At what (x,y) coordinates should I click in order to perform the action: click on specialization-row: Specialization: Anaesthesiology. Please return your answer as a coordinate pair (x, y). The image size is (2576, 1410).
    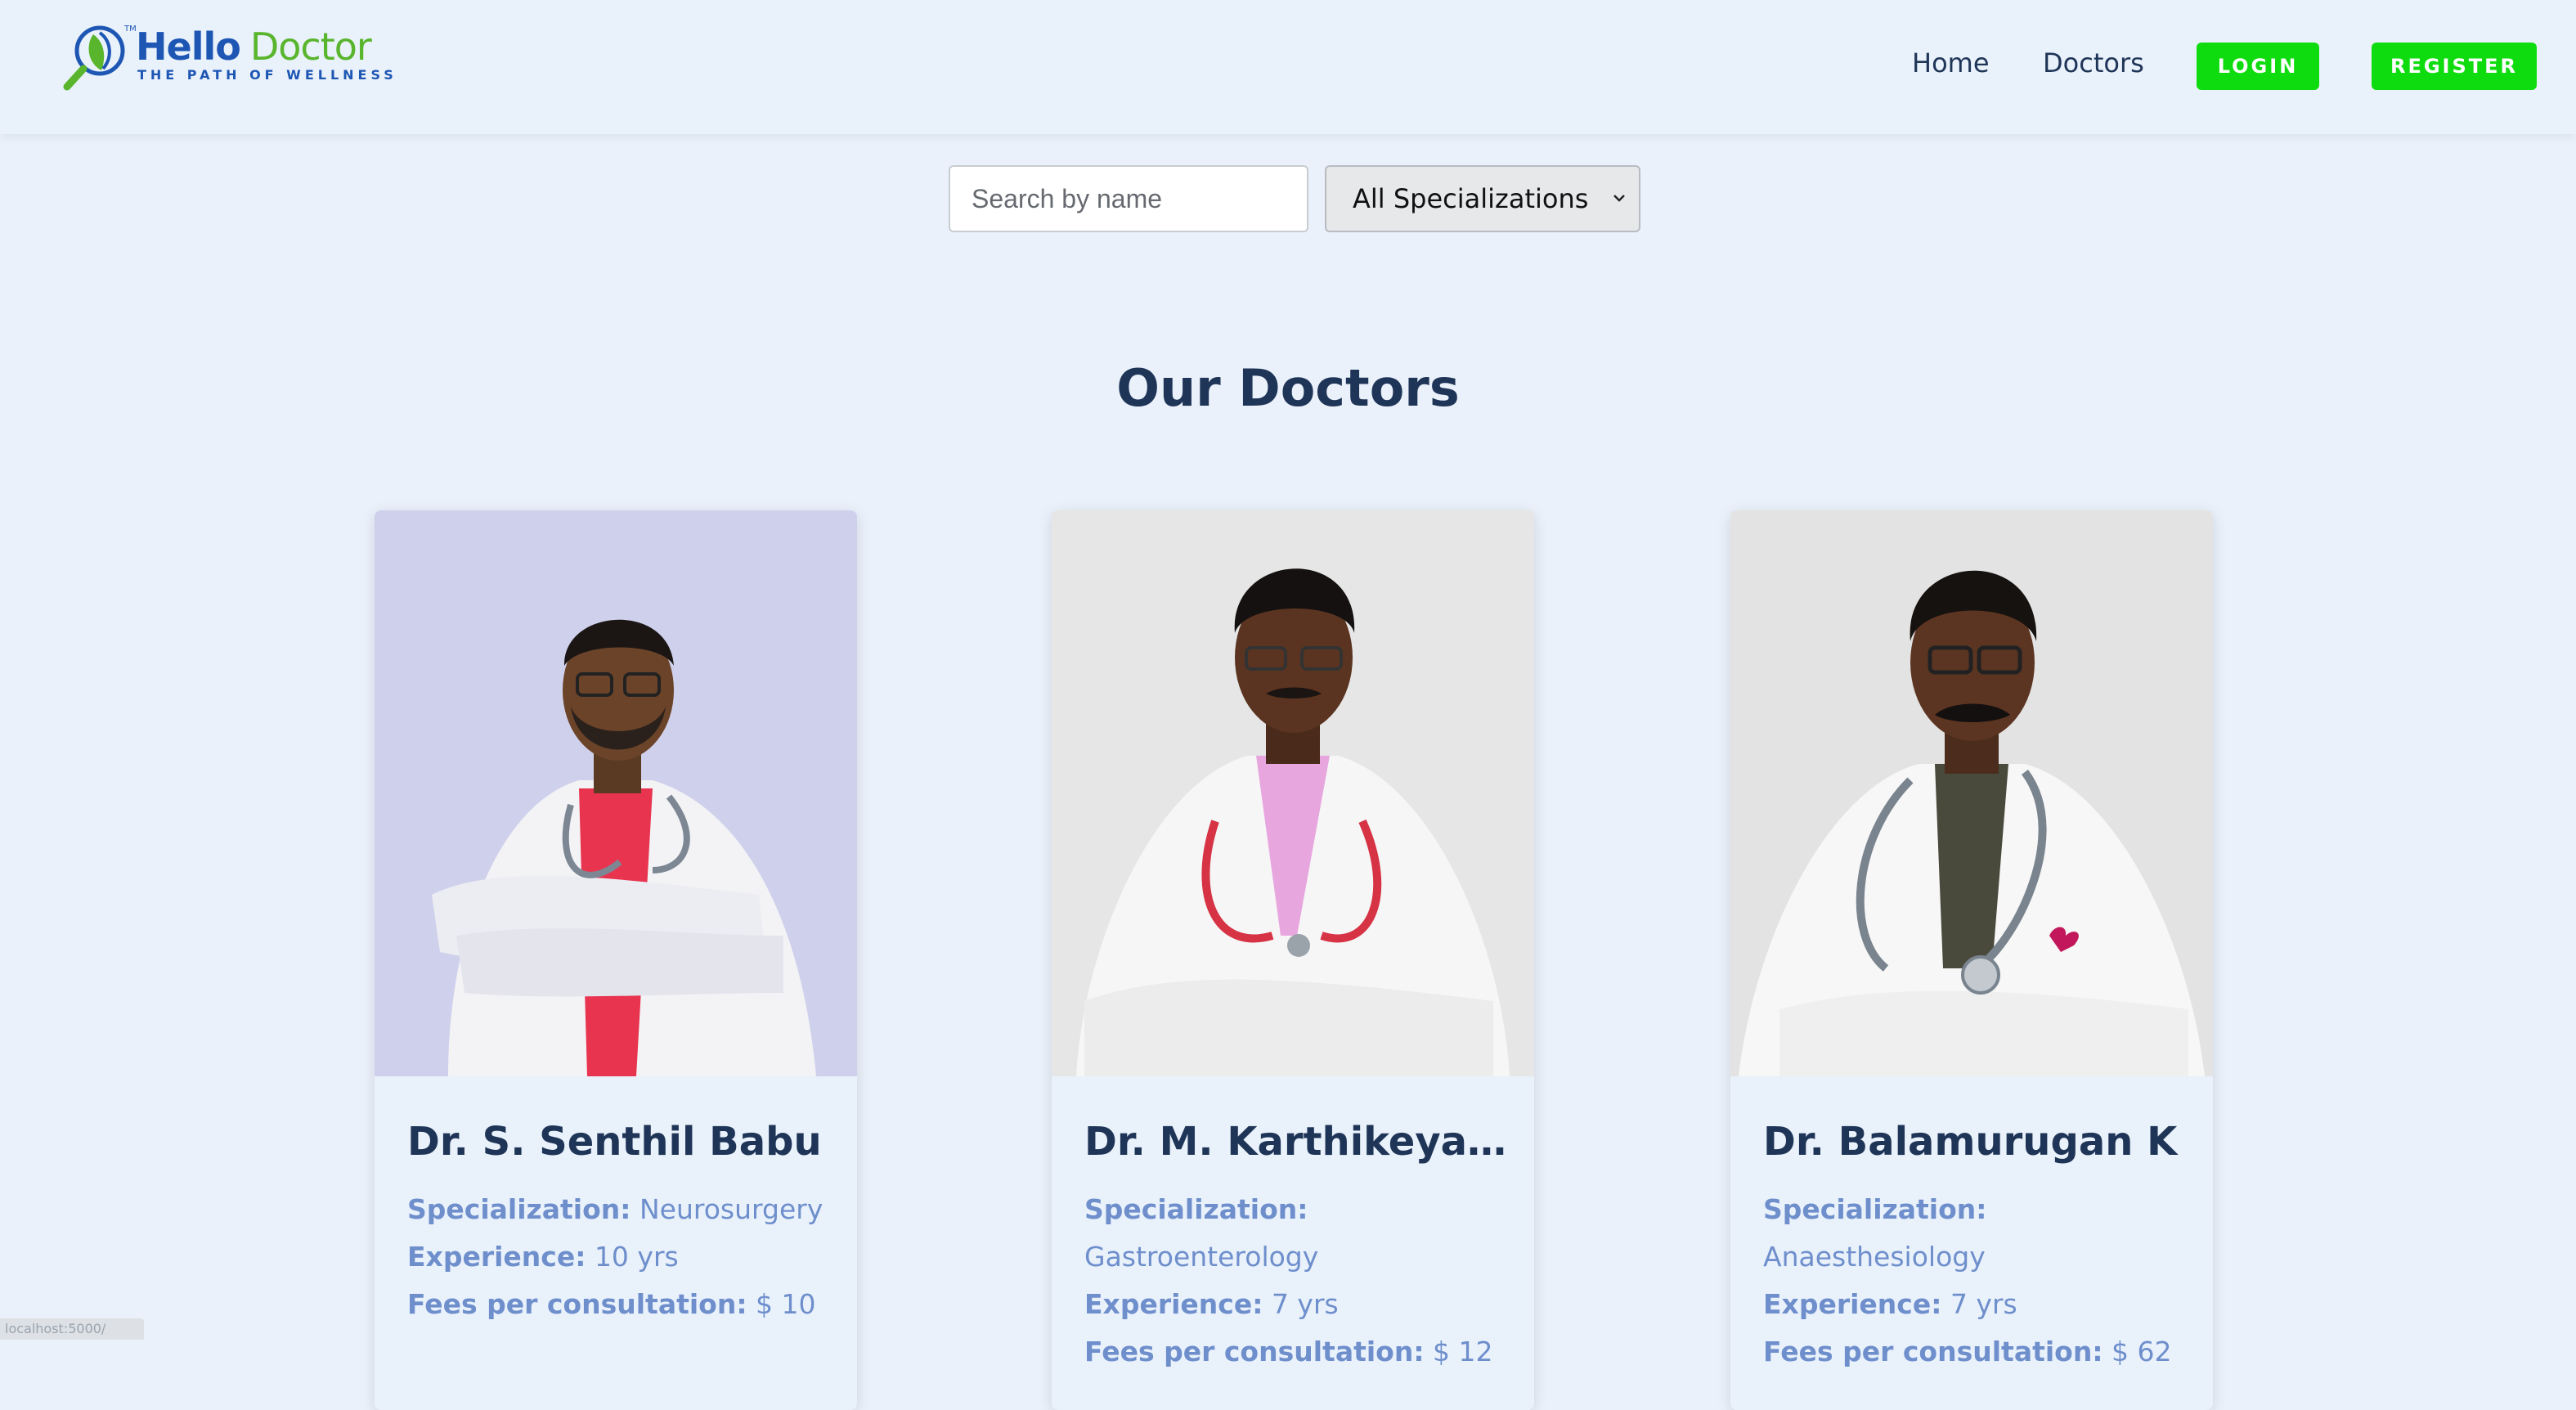
    Looking at the image, I should click on (1975, 1233).